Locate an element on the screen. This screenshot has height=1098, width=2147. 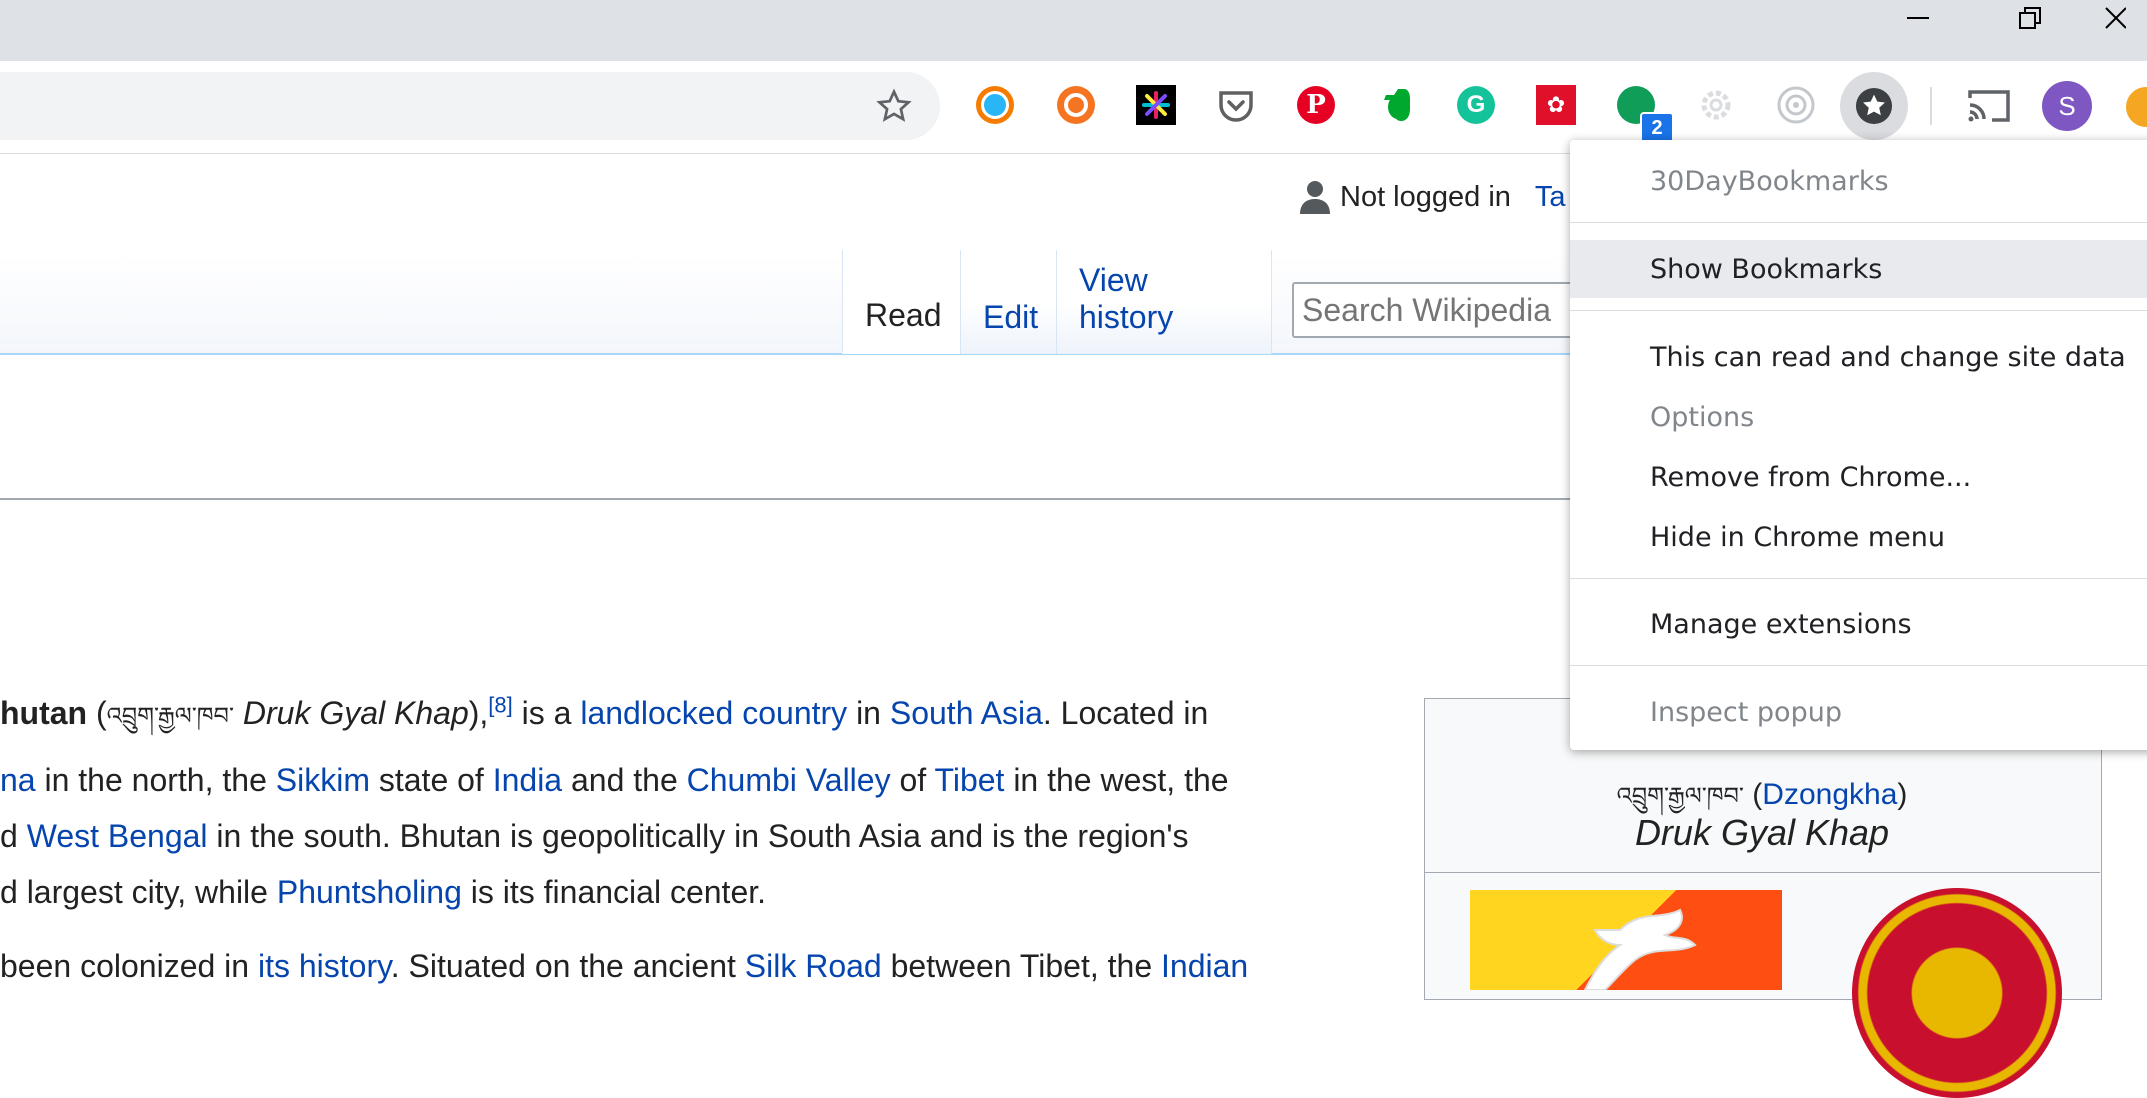
silk-road-link: Silk Road is located at coordinates (813, 966).